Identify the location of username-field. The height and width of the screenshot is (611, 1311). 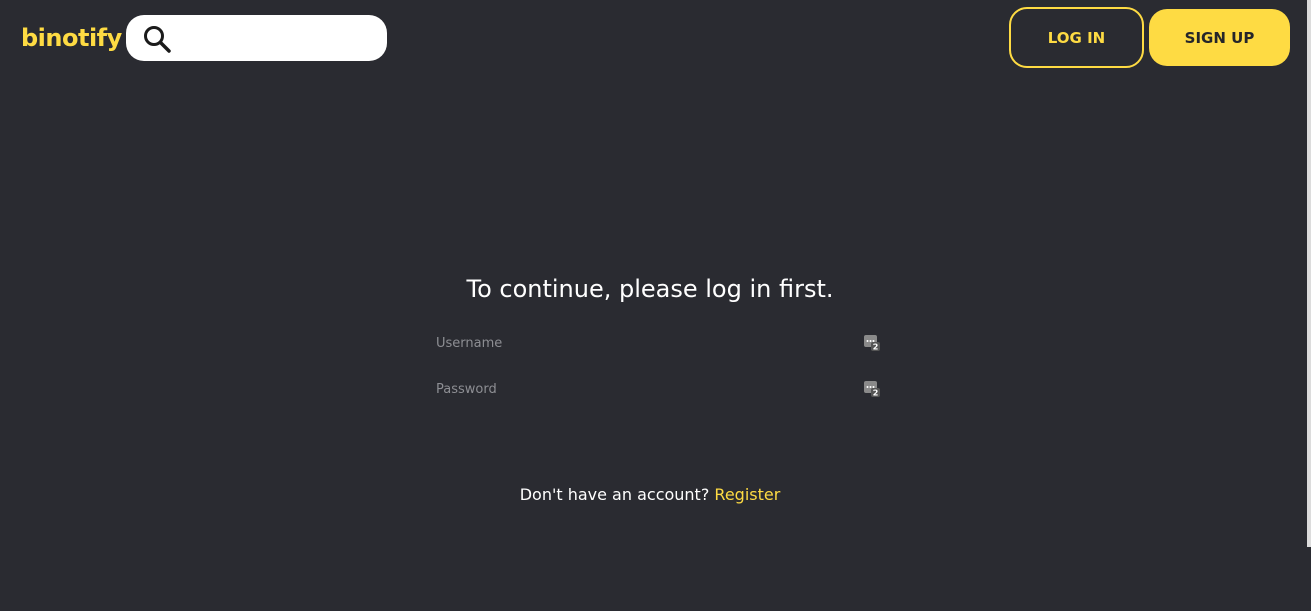
(646, 343).